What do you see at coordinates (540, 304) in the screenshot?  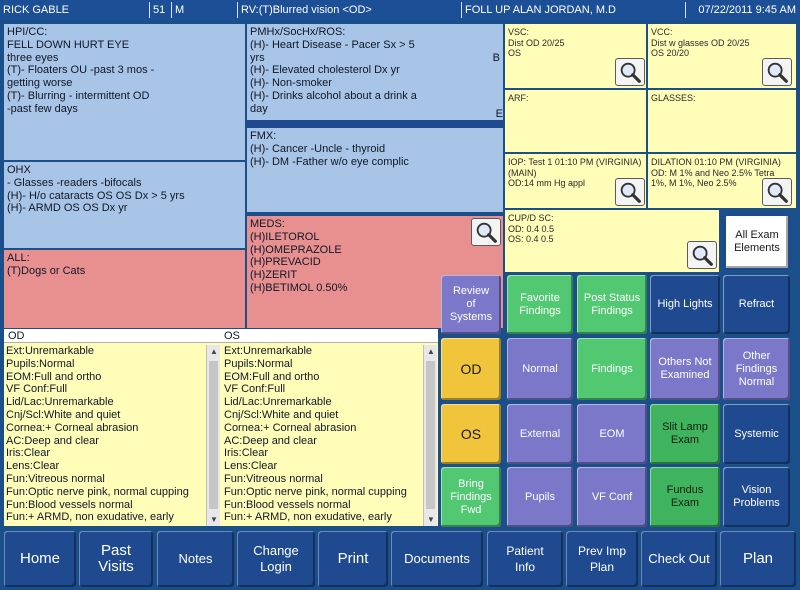 I see `favorite-findings-button: Favorite Findings` at bounding box center [540, 304].